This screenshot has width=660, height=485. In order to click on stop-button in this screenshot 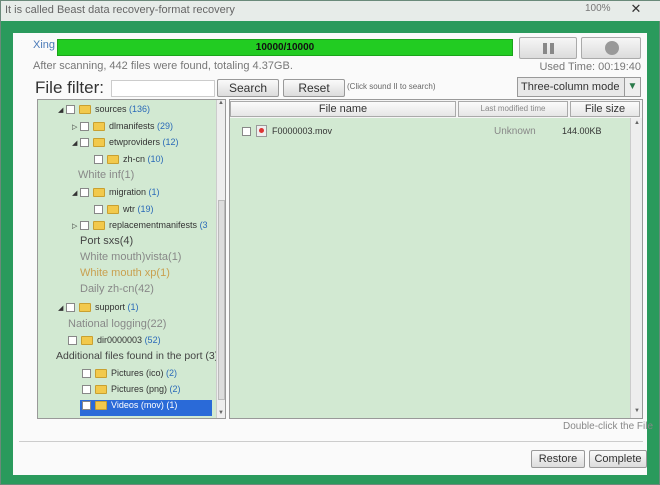, I will do `click(611, 48)`.